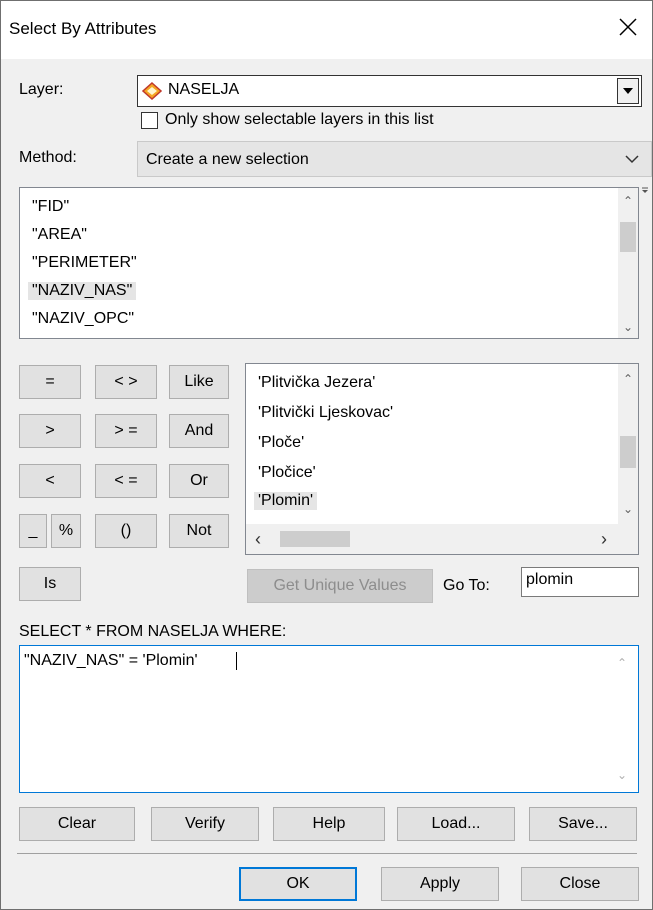  What do you see at coordinates (258, 539) in the screenshot?
I see `scroll-left-icon: ‹` at bounding box center [258, 539].